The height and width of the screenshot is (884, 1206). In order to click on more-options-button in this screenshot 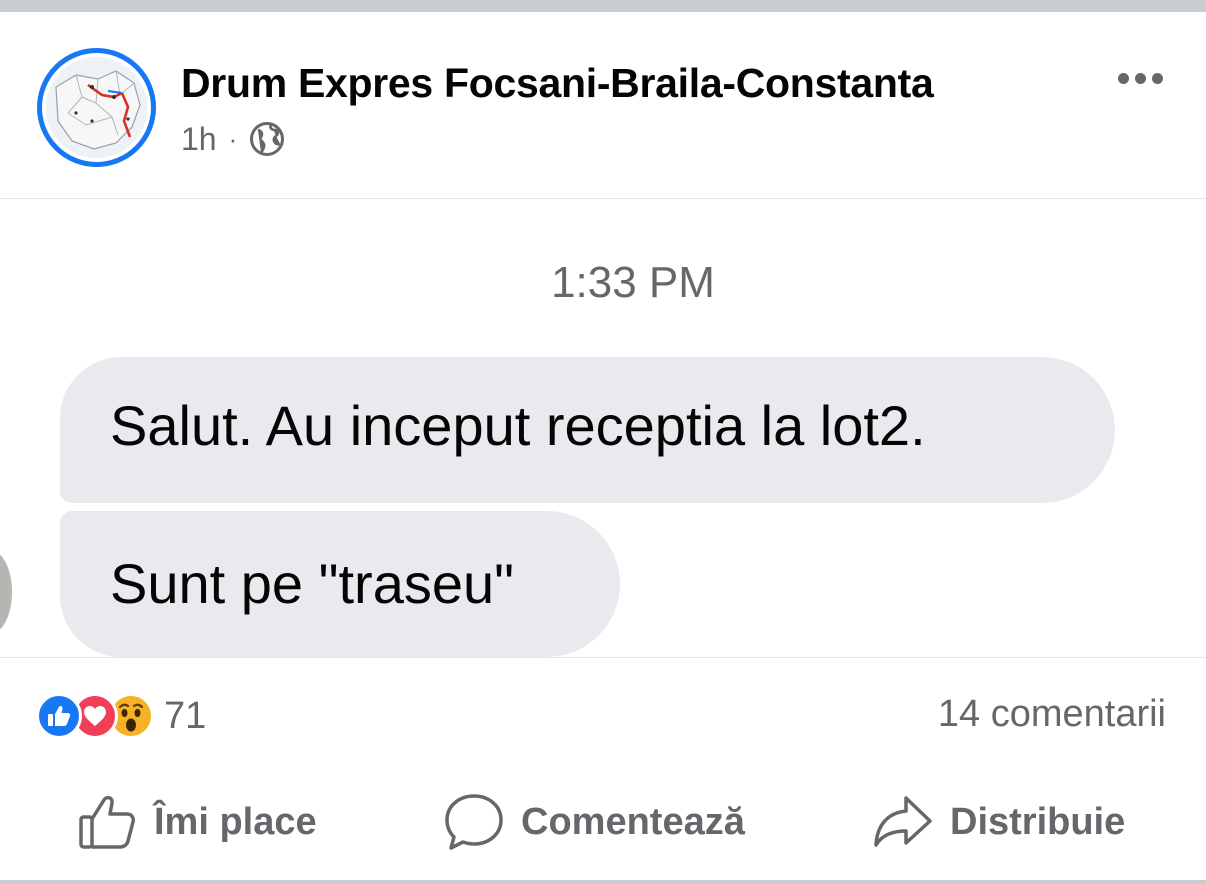, I will do `click(1140, 78)`.